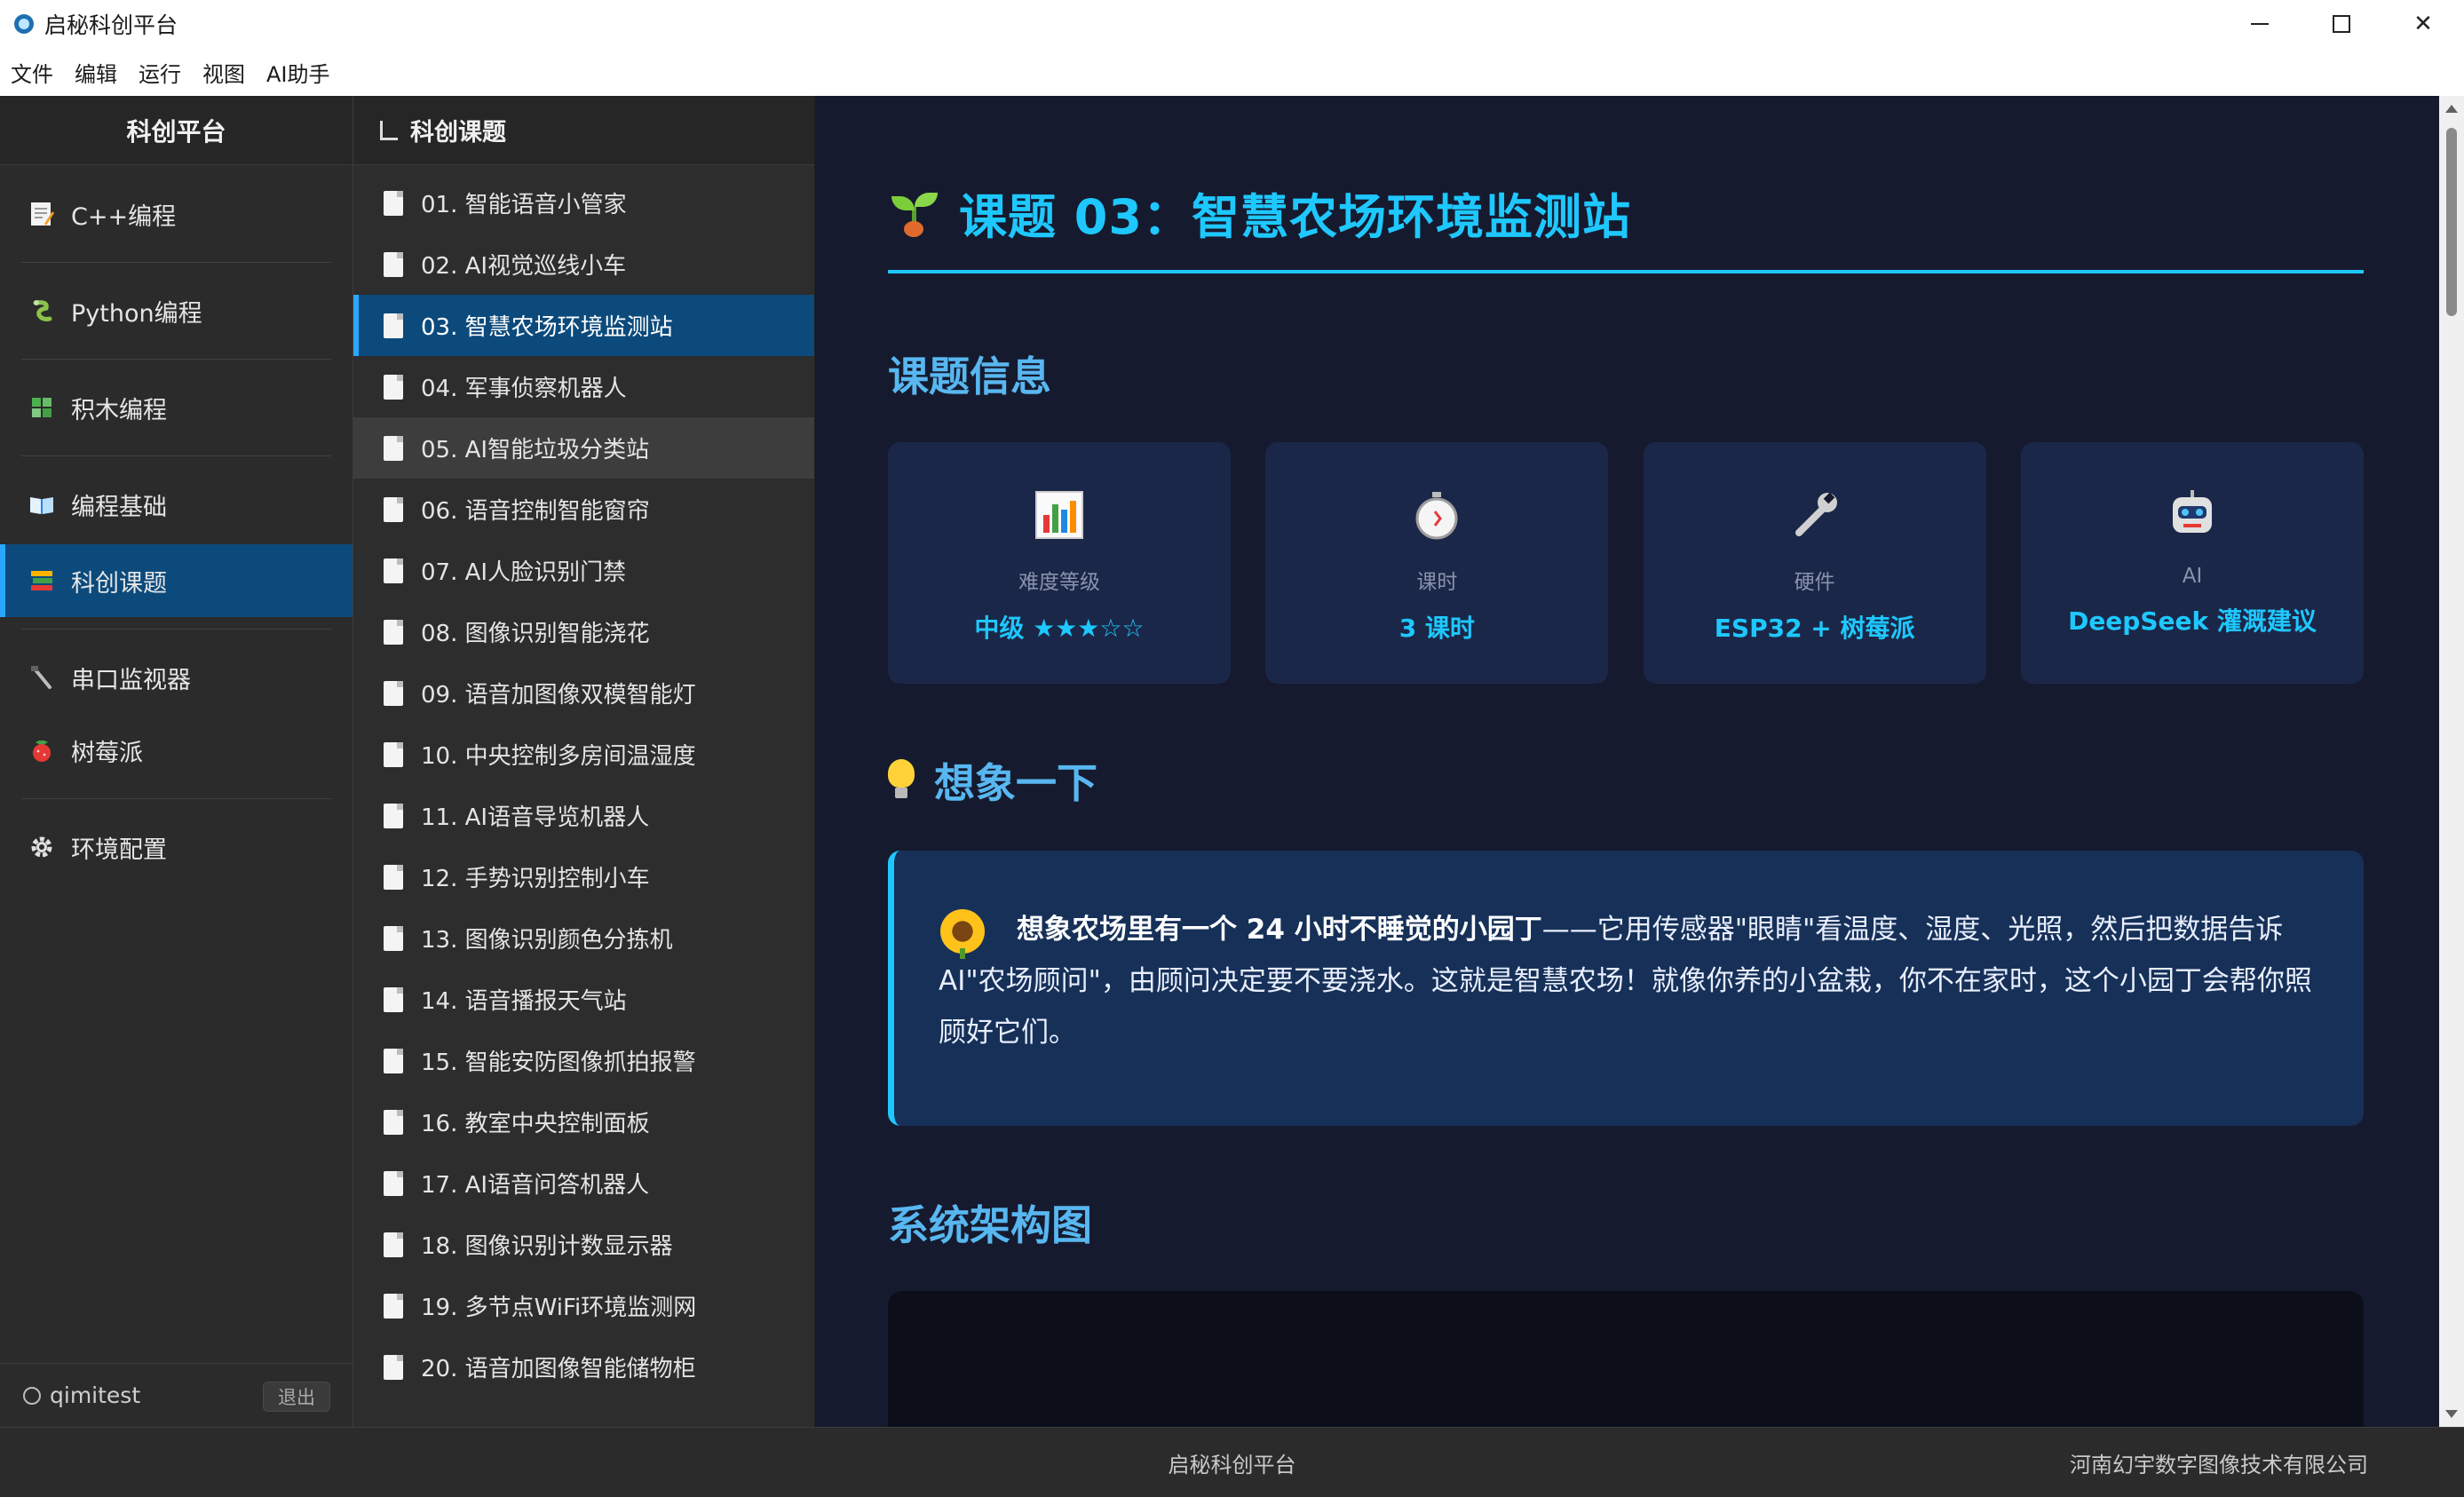 Image resolution: width=2464 pixels, height=1497 pixels. I want to click on topic-item-label: 06. 语音控制智能窗帘, so click(535, 512).